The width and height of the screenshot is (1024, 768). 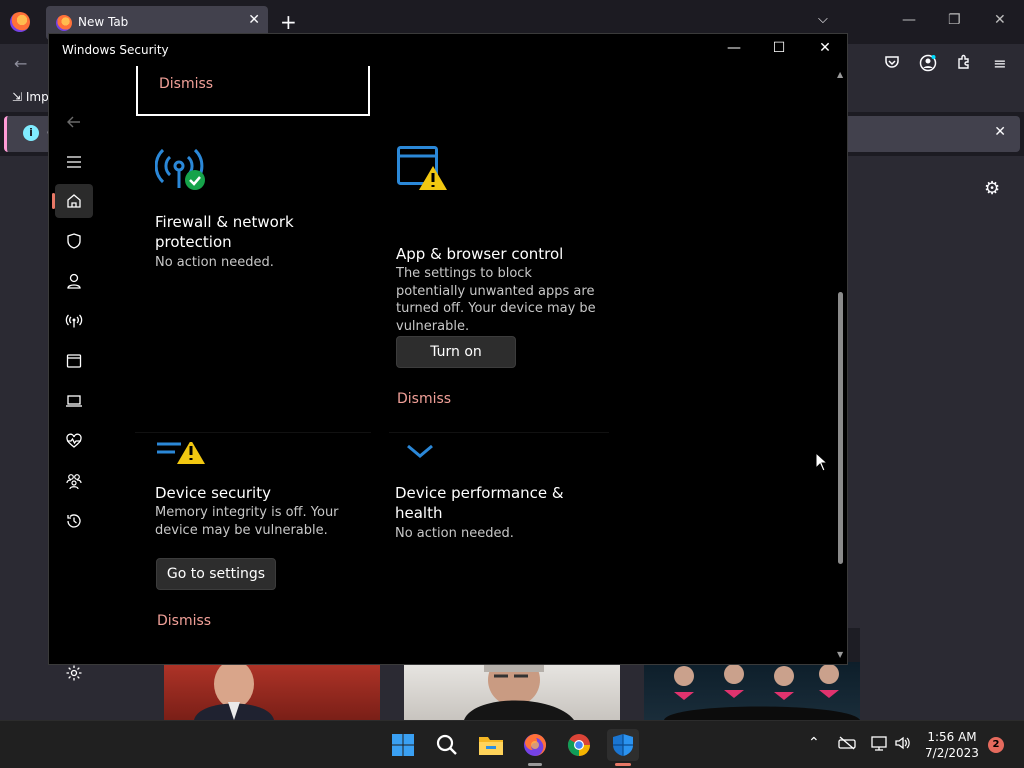 I want to click on chrome-icon, so click(x=579, y=745).